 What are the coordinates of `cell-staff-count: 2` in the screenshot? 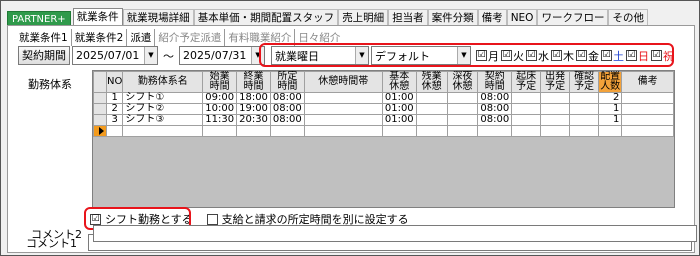 It's located at (610, 98).